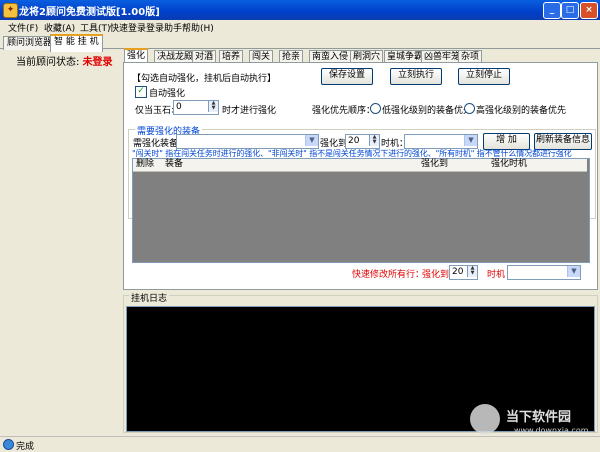  Describe the element at coordinates (570, 10) in the screenshot. I see `maximize-button: □` at that location.